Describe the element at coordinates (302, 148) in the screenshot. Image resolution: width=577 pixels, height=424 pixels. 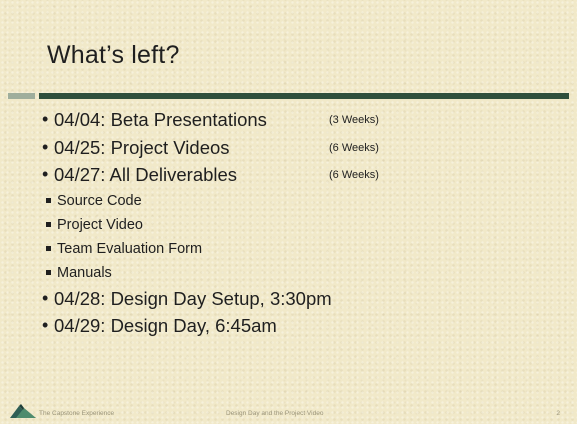
I see `list-item: • 04/25: Project Videos (6 Weeks)` at that location.